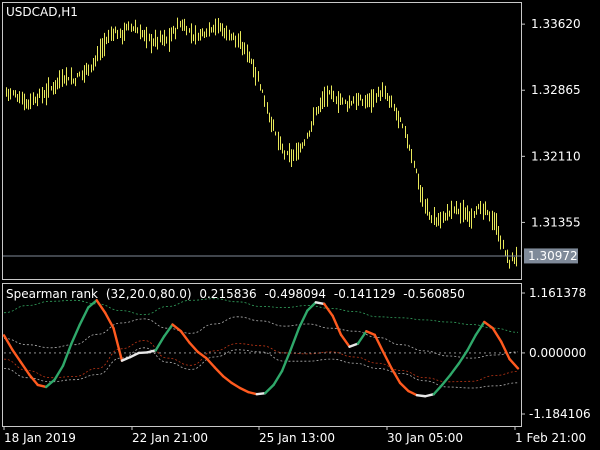 The image size is (600, 450). I want to click on indicator-axis: 1.161378 0.000000 -1.184106, so click(556, 353).